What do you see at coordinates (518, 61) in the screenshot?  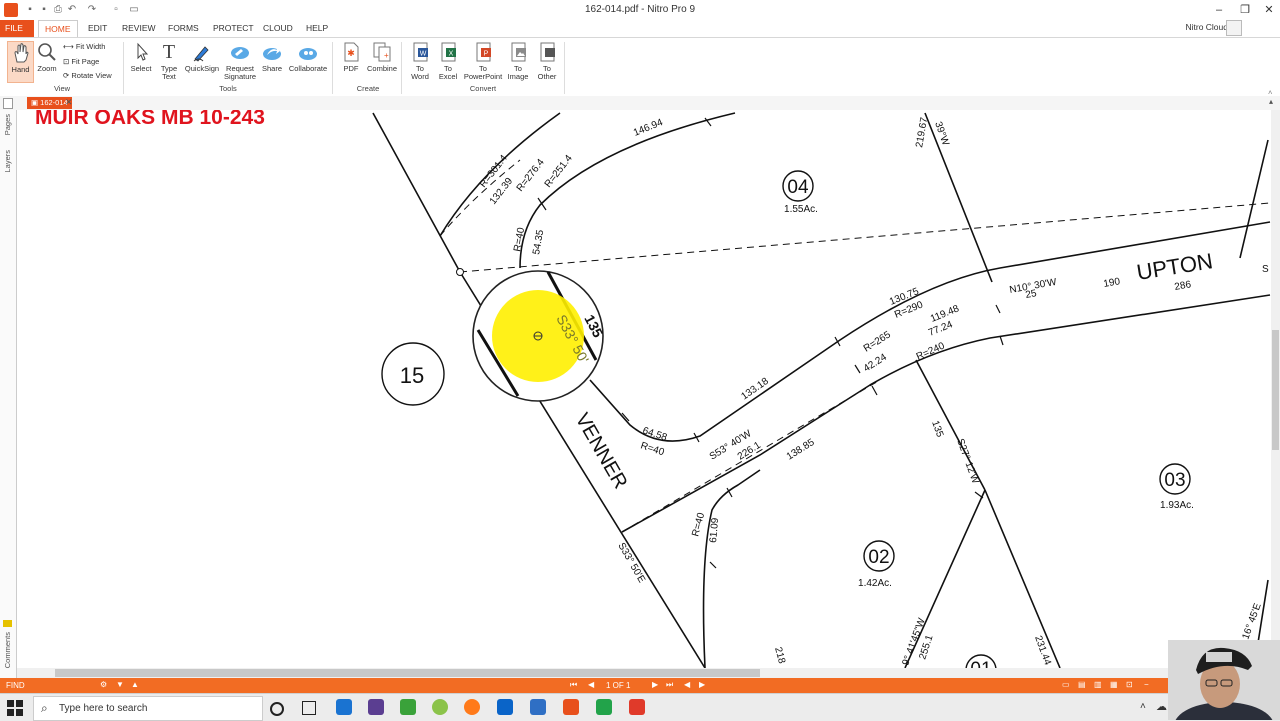 I see `to-image-button: To Image` at bounding box center [518, 61].